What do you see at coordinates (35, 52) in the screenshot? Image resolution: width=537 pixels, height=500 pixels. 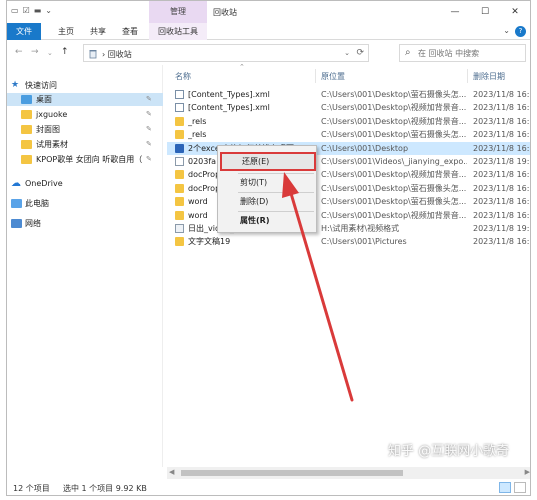 I see `forward-icon: →` at bounding box center [35, 52].